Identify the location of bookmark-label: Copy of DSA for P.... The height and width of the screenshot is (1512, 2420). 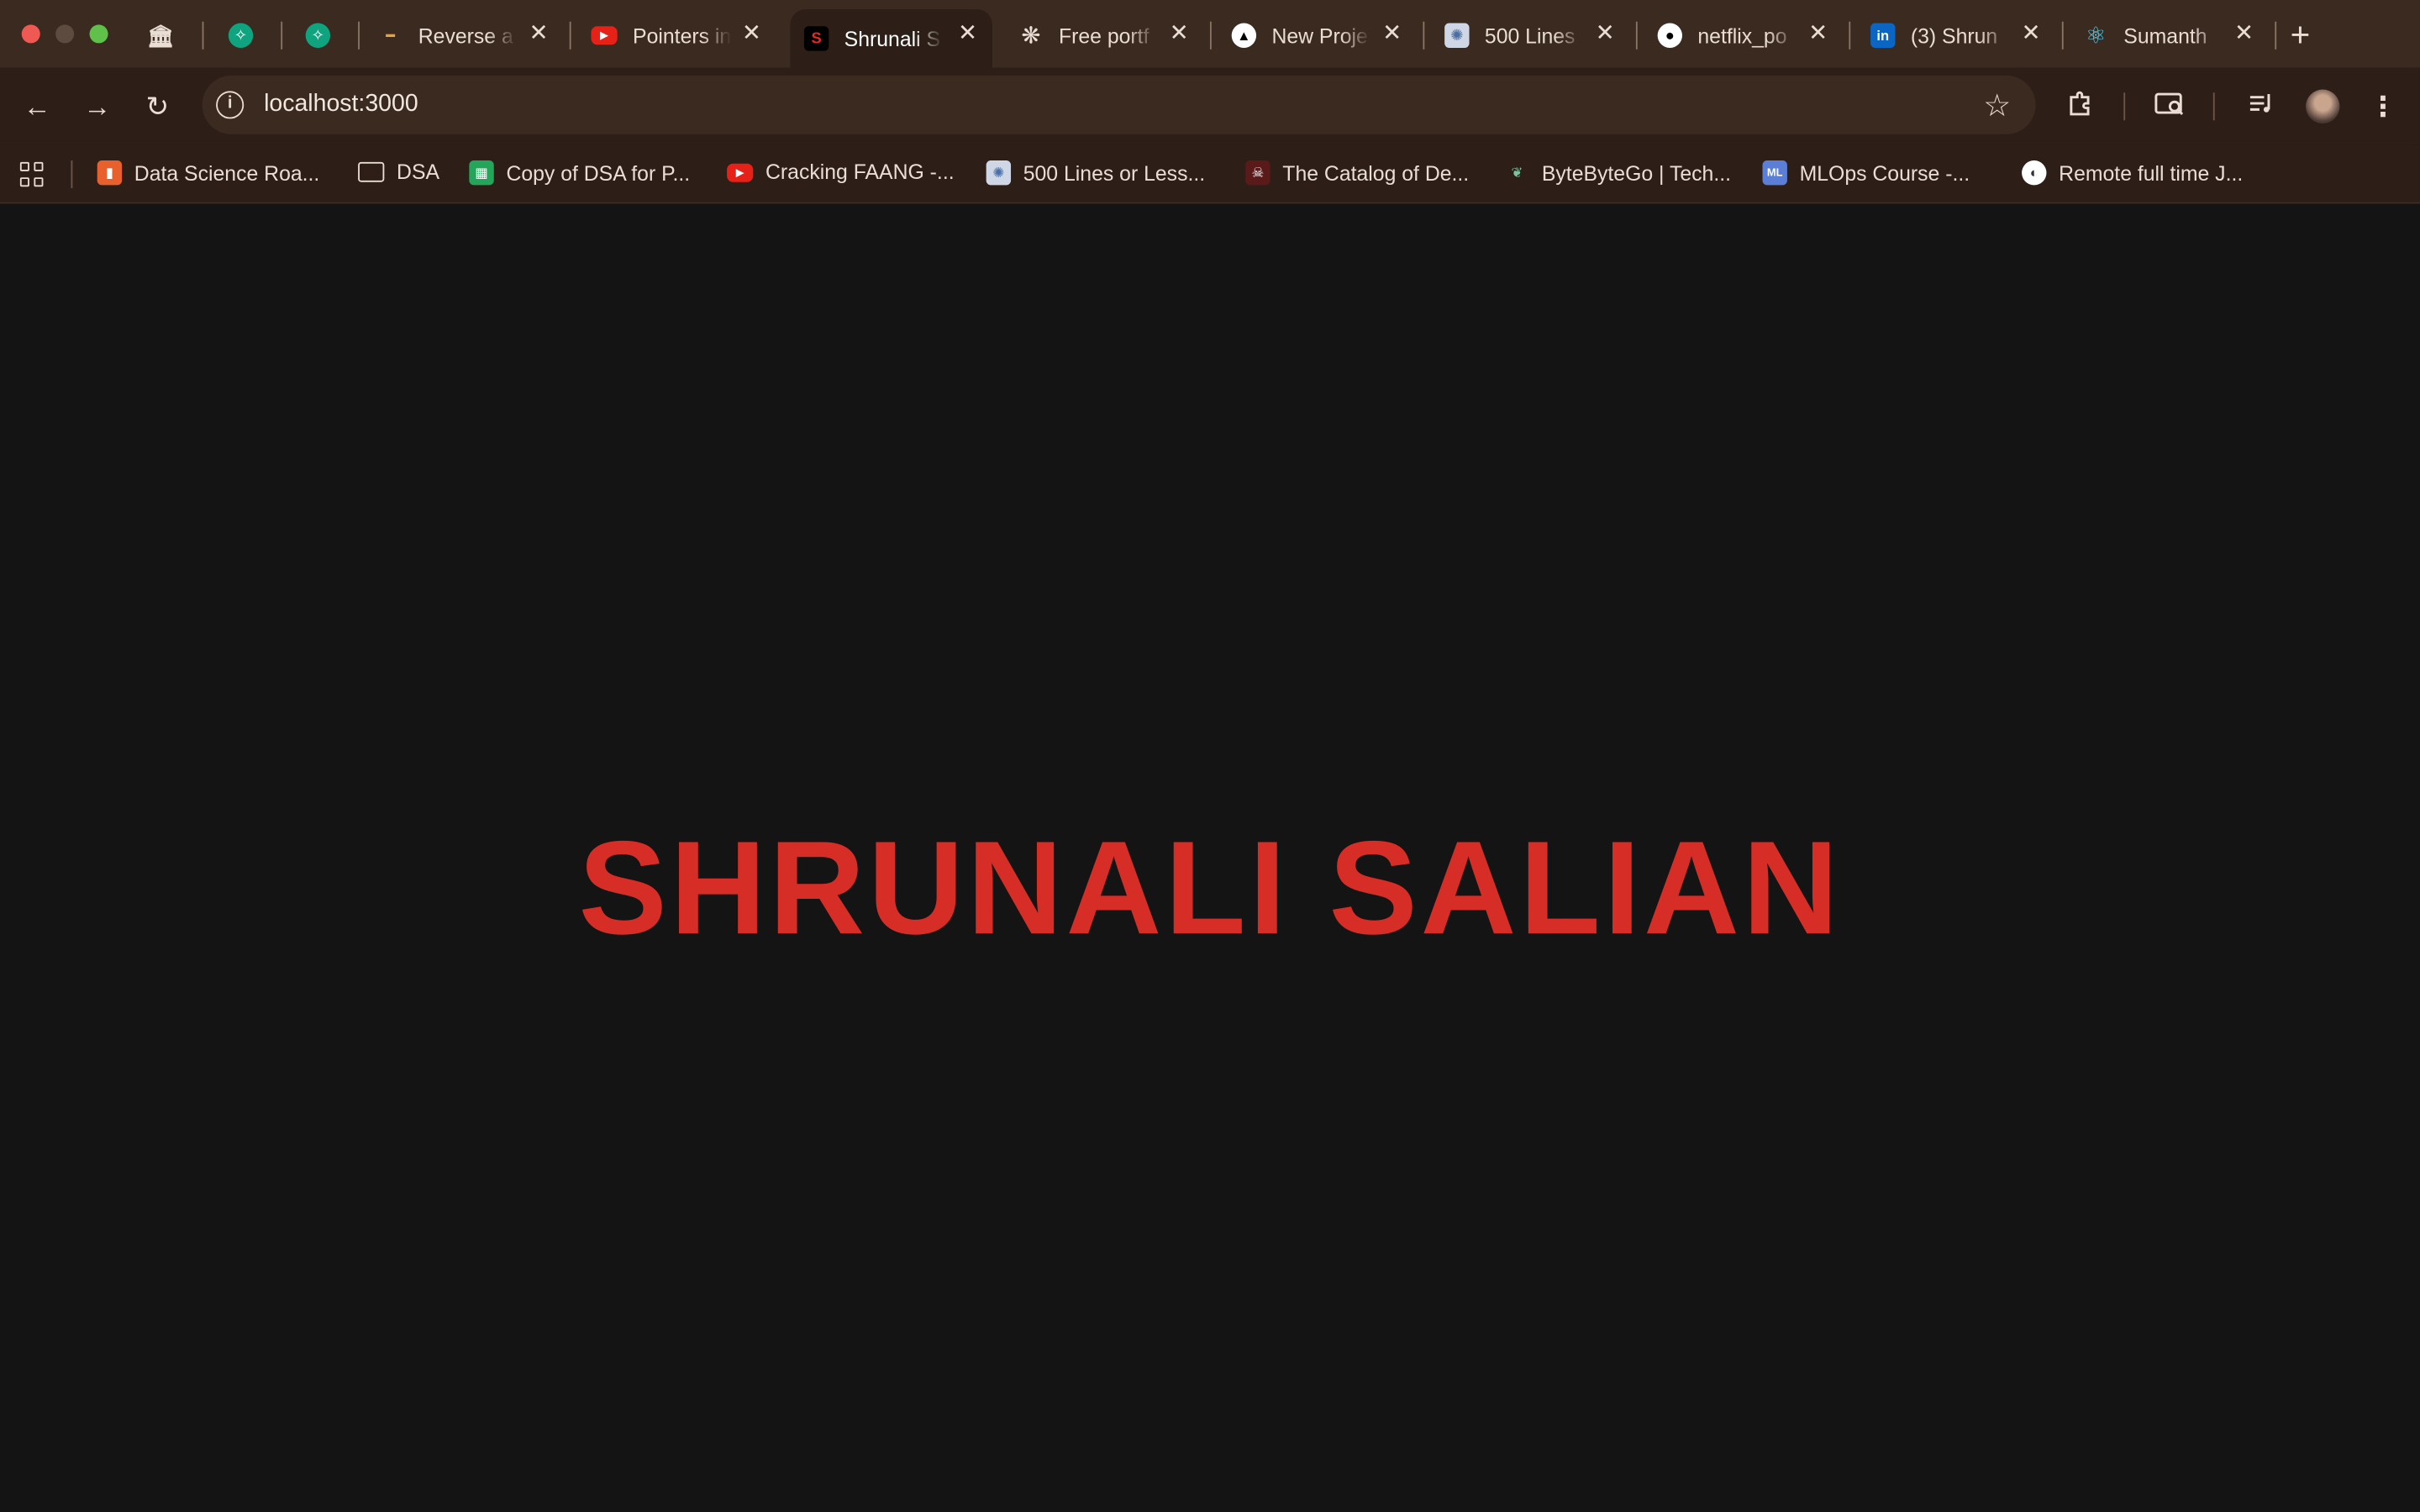
(598, 172).